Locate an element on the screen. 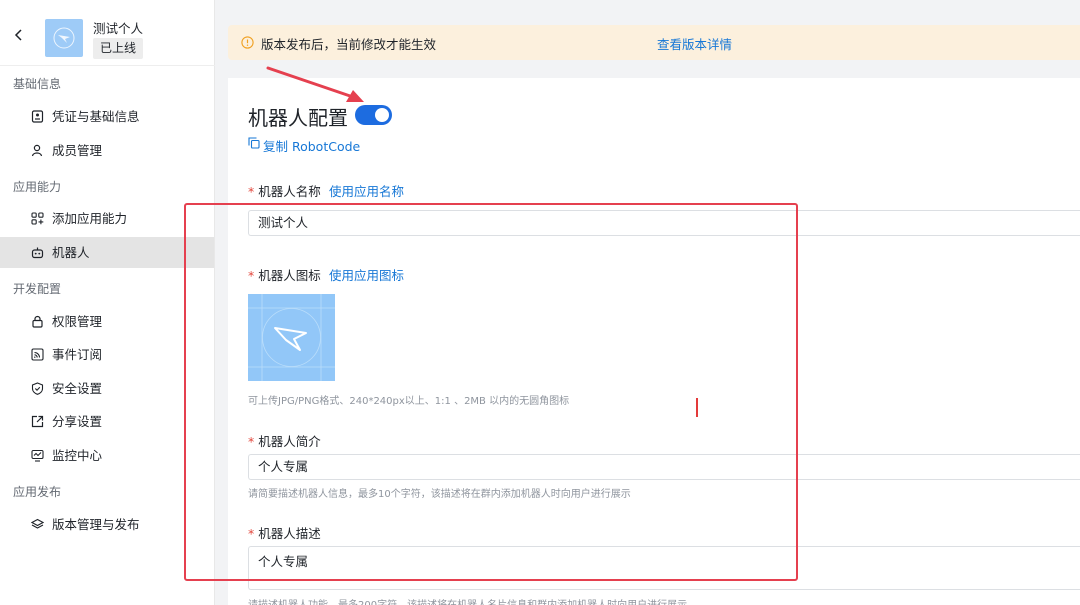 This screenshot has height=605, width=1080. notice-text: 版本发布后，当前修改才能生效 is located at coordinates (349, 44).